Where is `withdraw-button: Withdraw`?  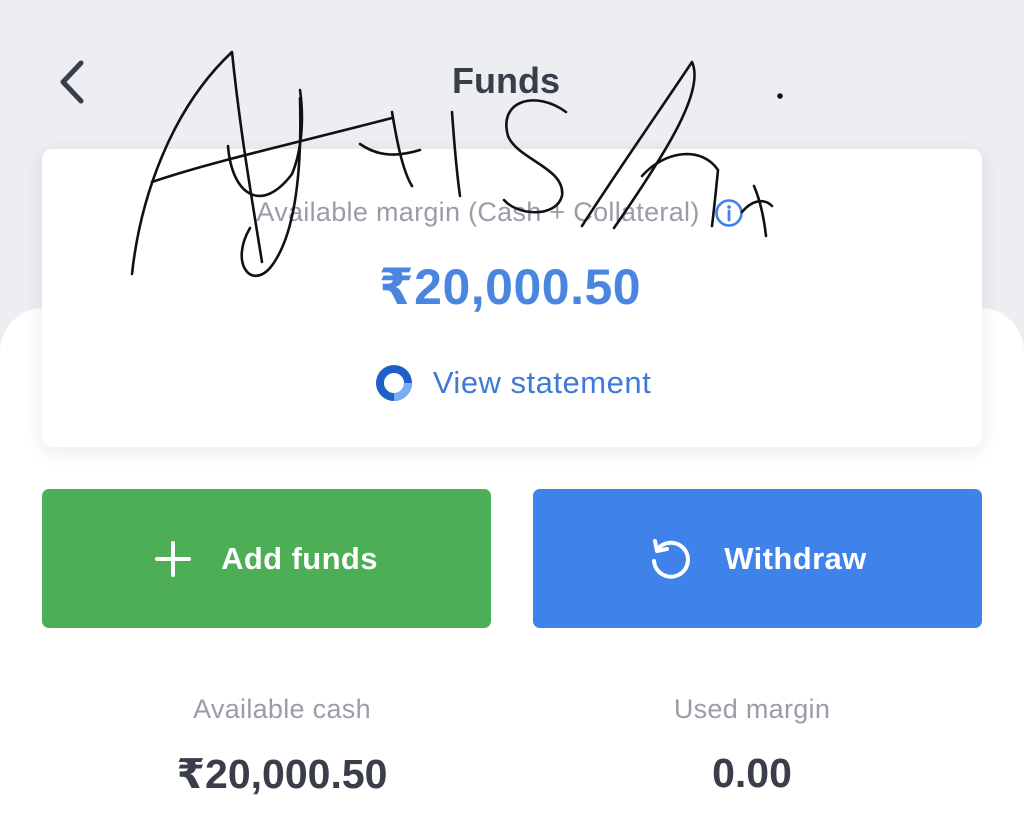
withdraw-button: Withdraw is located at coordinates (757, 558).